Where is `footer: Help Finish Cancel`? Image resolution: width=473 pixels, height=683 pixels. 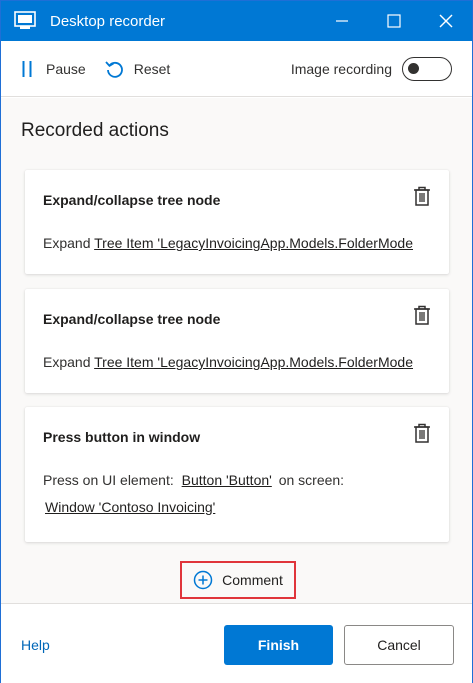 footer: Help Finish Cancel is located at coordinates (236, 643).